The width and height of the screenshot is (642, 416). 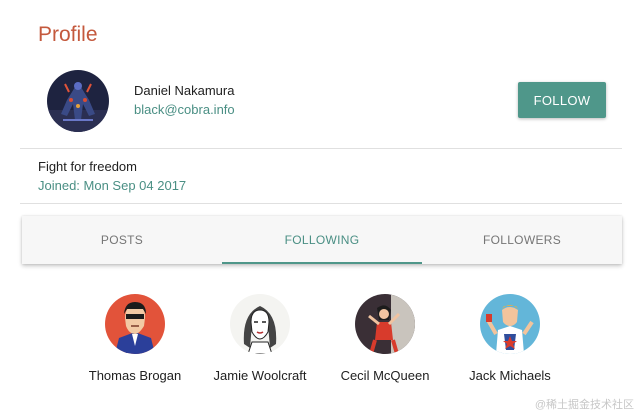 I want to click on following-item: Thomas Brogan, so click(x=135, y=338).